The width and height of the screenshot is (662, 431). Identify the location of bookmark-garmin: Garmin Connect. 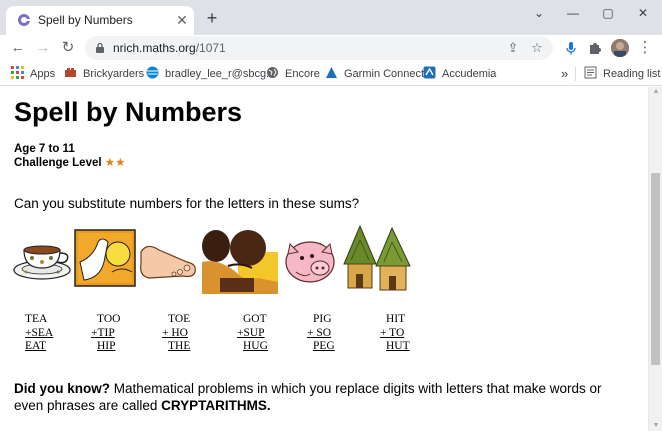
(374, 74).